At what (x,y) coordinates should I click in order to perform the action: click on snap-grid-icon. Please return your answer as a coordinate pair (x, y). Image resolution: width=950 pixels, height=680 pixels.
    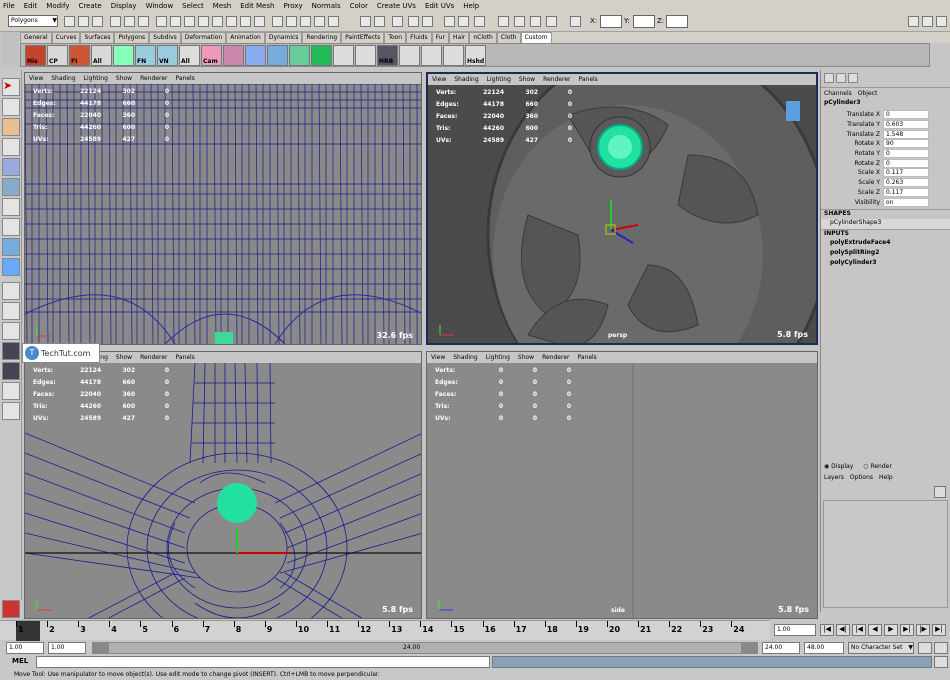
    Looking at the image, I should click on (277, 21).